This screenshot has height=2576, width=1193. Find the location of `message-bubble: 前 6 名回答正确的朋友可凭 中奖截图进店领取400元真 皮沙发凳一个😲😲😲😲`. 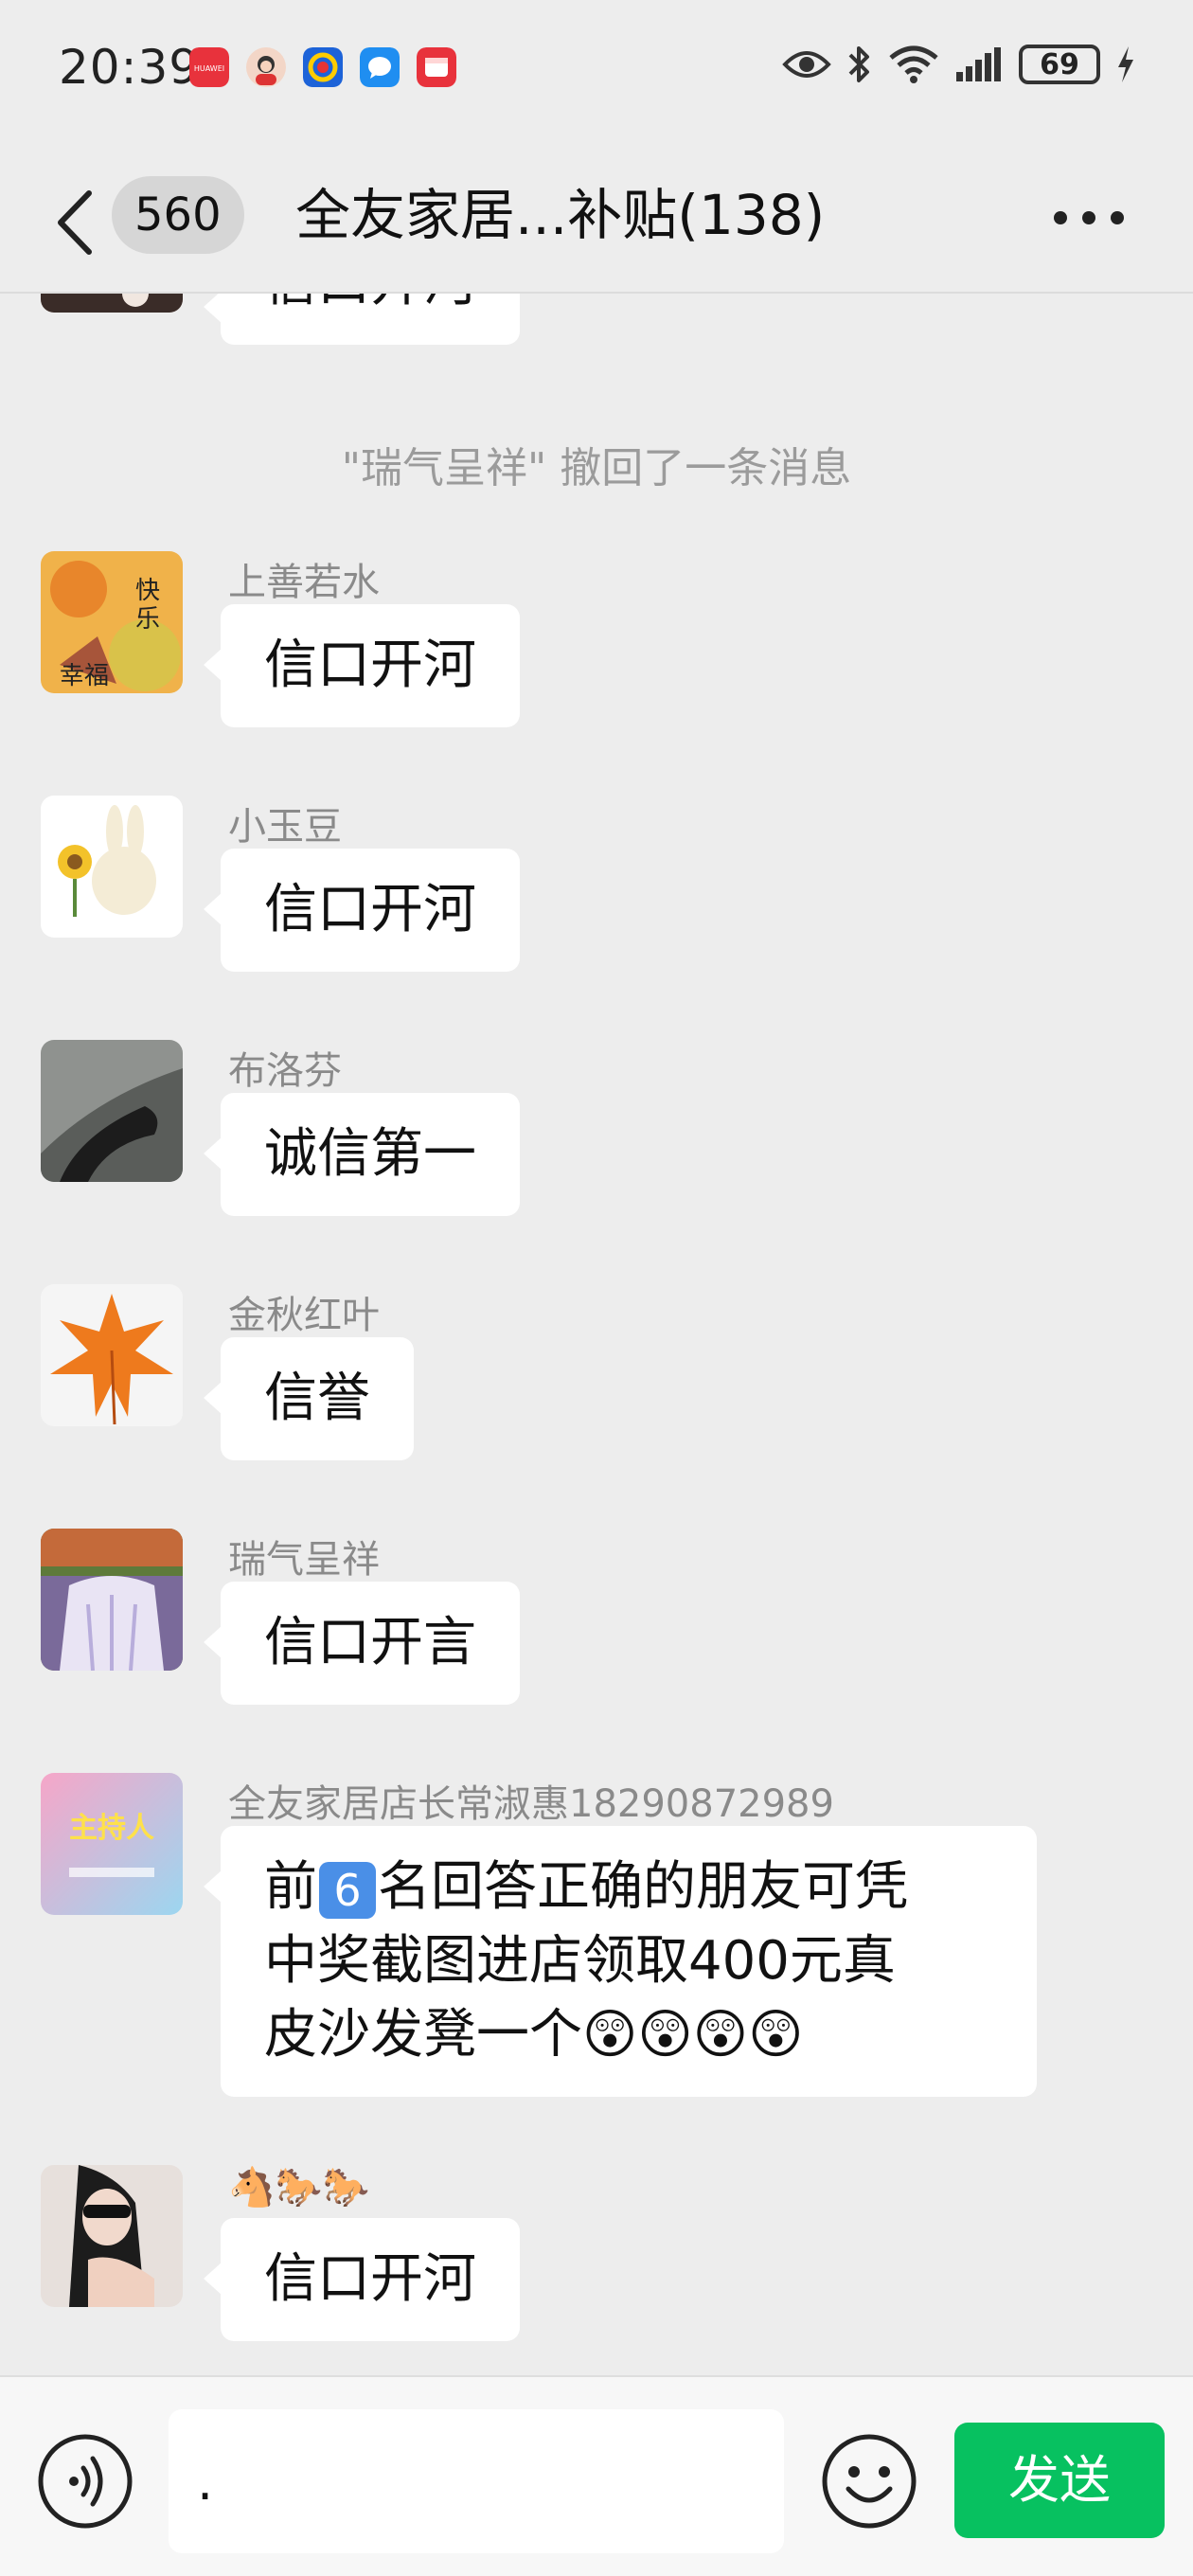

message-bubble: 前 6 名回答正确的朋友可凭 中奖截图进店领取400元真 皮沙发凳一个😲😲😲😲 is located at coordinates (620, 1961).